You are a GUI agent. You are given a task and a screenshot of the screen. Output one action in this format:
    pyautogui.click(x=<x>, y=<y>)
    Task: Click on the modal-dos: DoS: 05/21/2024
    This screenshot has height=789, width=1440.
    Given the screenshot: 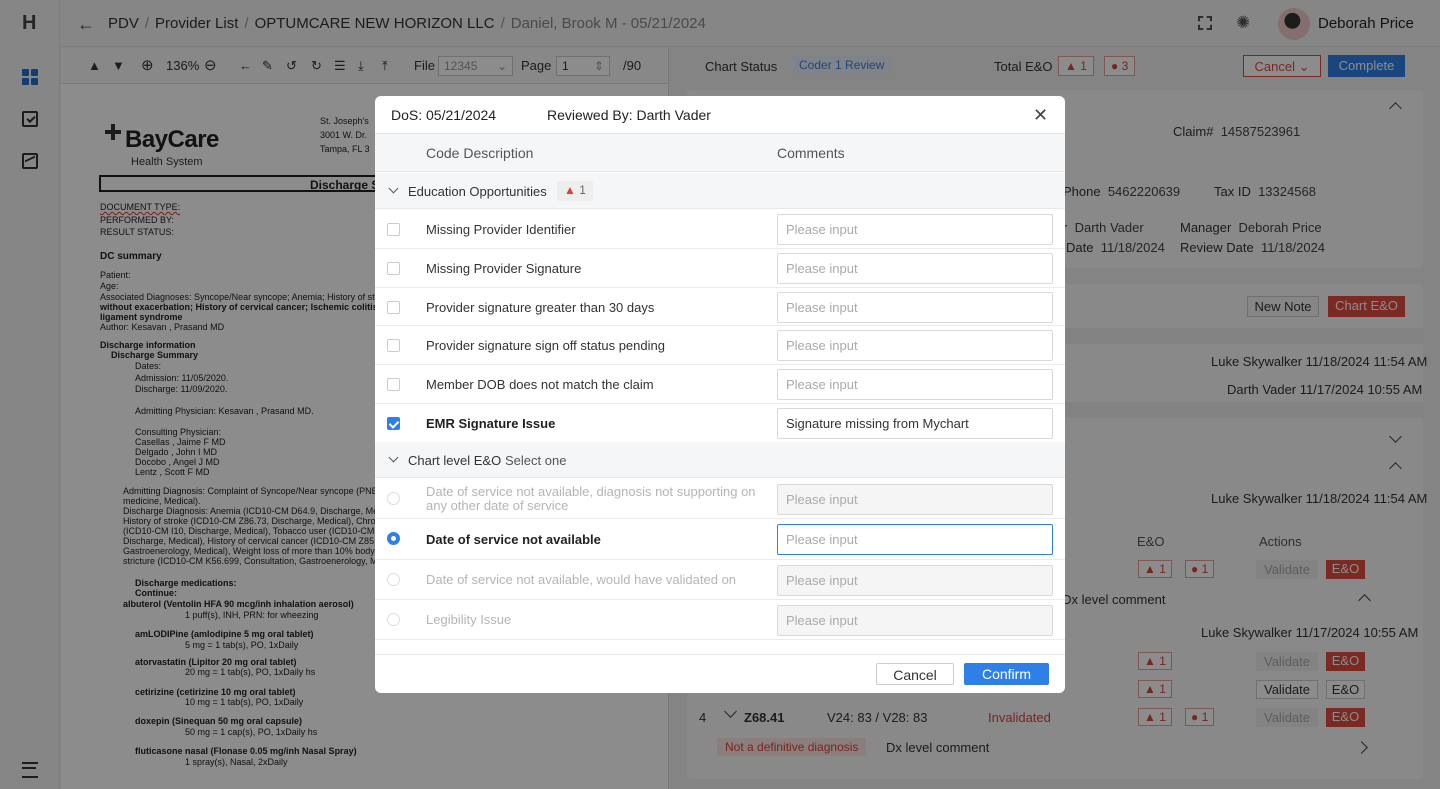 What is the action you would take?
    pyautogui.click(x=444, y=115)
    